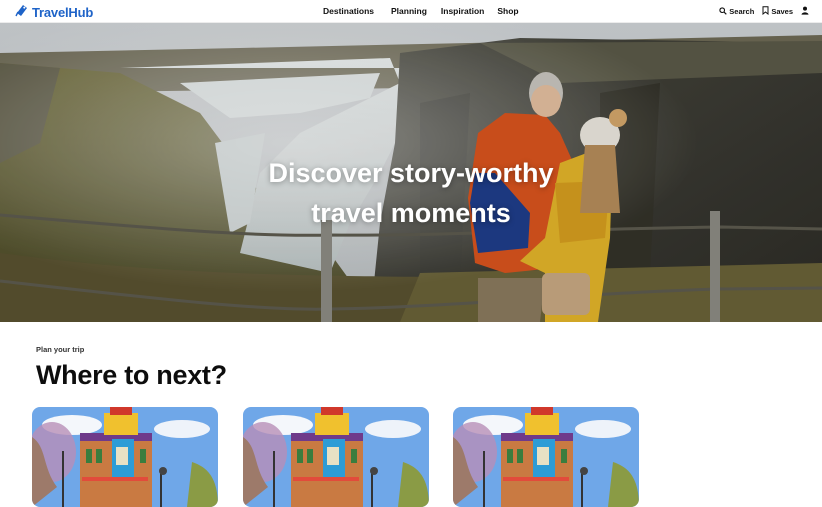 This screenshot has height=507, width=822. I want to click on nav-item-planning: Planning, so click(409, 11).